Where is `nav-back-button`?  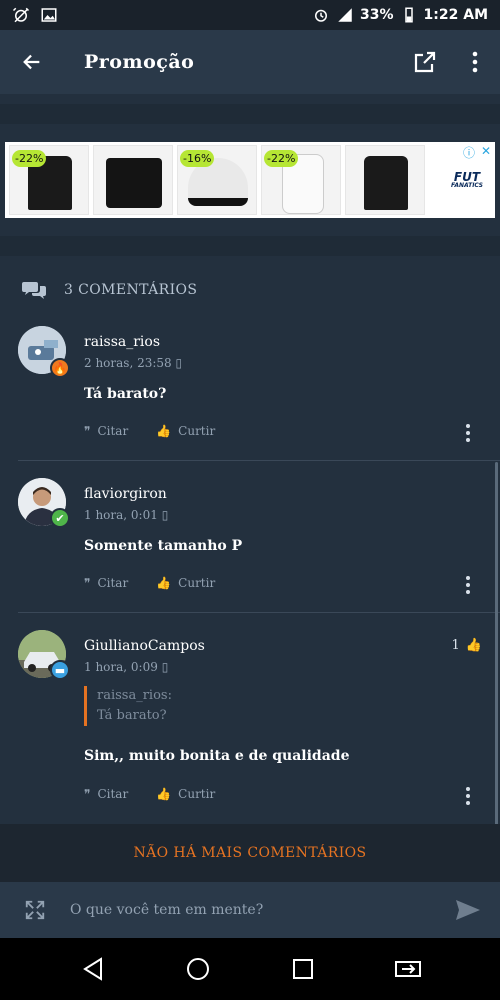 nav-back-button is located at coordinates (93, 969).